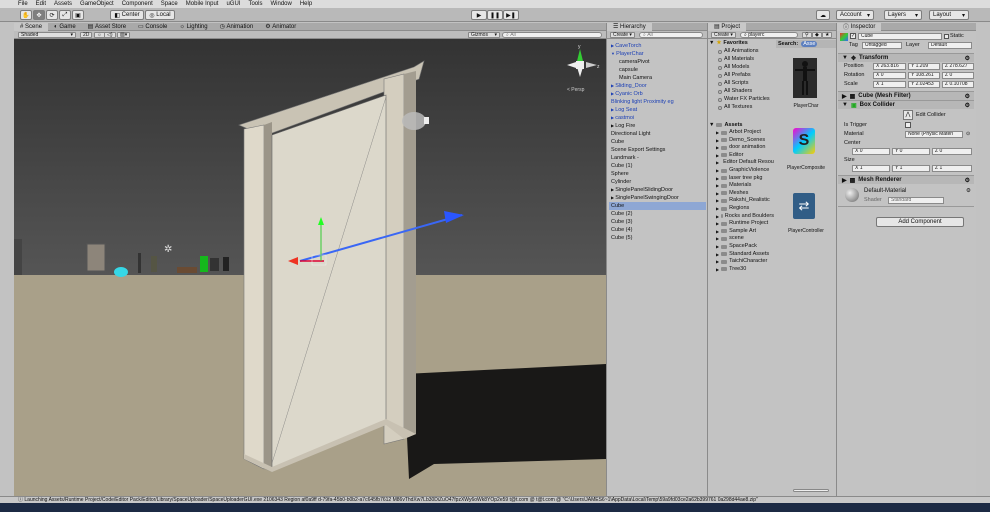  What do you see at coordinates (657, 110) in the screenshot?
I see `hierarchy-item: ▶ Log Seat` at bounding box center [657, 110].